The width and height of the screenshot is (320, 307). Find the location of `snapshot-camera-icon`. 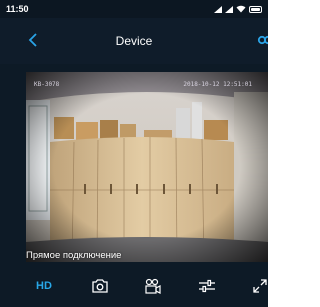

snapshot-camera-icon is located at coordinates (100, 286).